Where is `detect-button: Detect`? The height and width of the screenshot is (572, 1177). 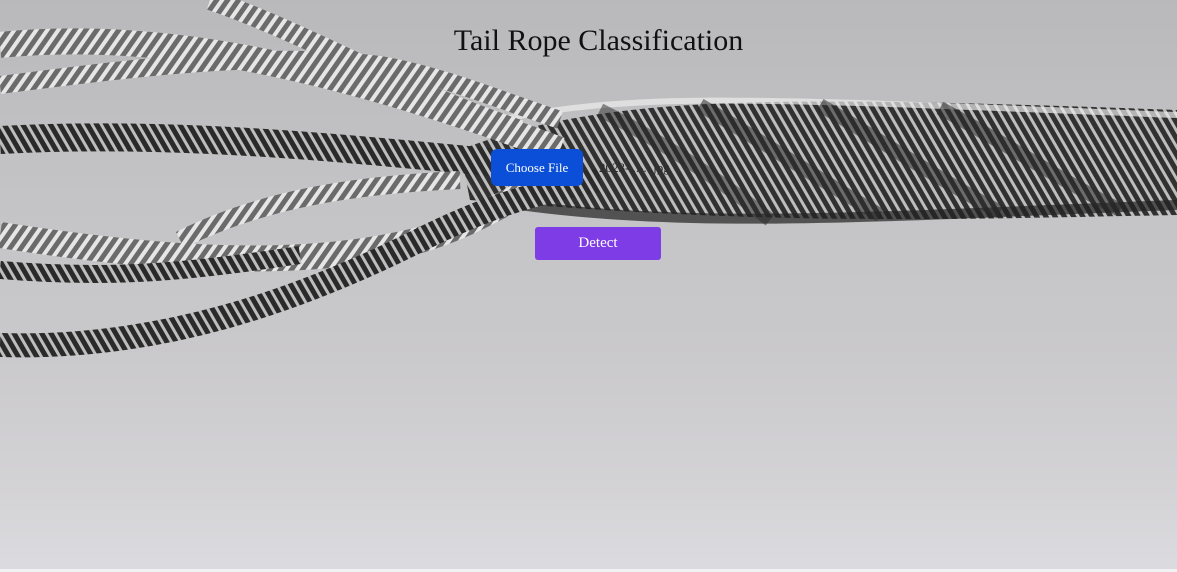 detect-button: Detect is located at coordinates (598, 243).